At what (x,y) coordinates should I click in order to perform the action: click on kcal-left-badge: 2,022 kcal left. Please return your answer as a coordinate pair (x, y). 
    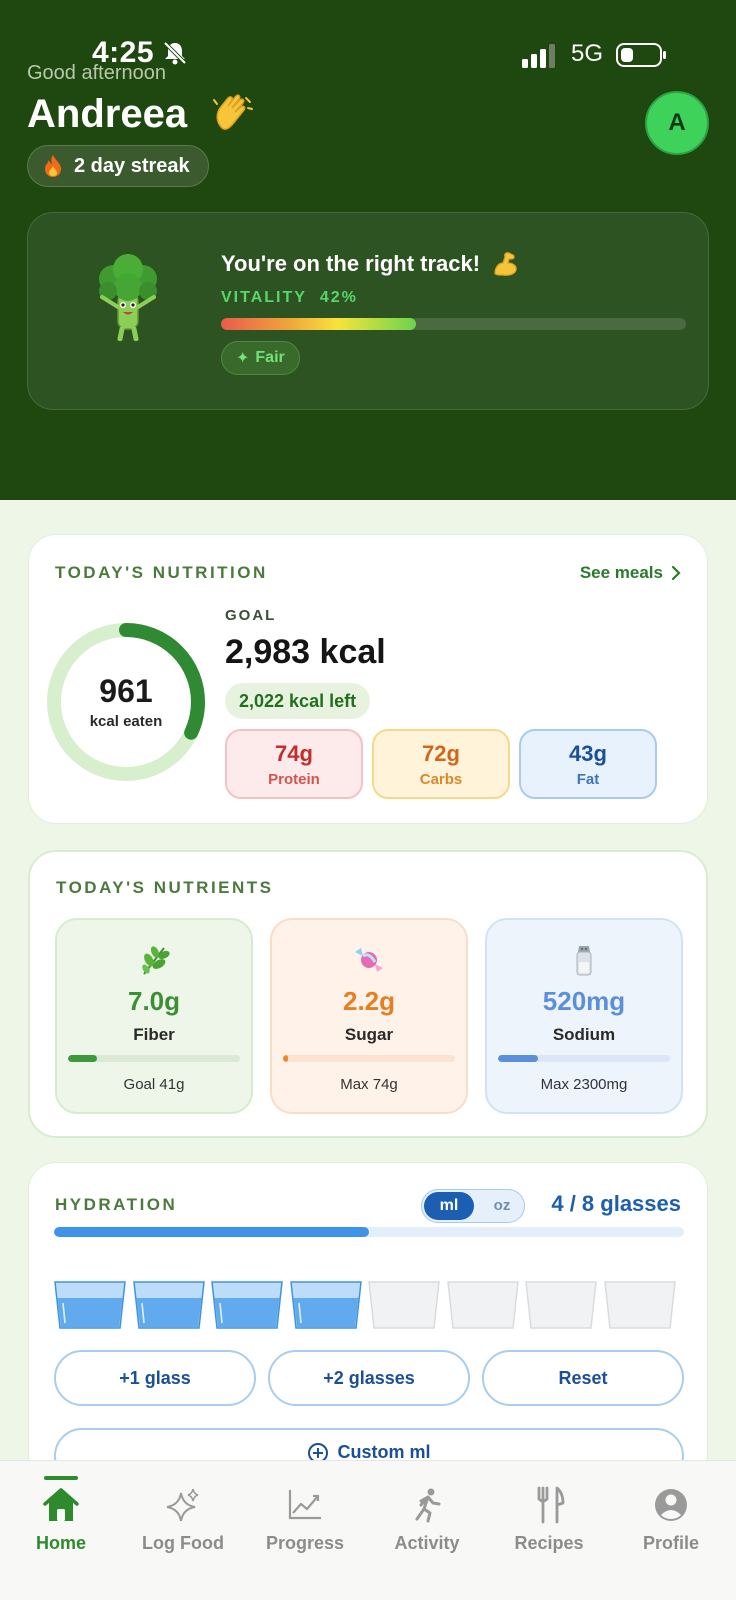
    Looking at the image, I should click on (298, 701).